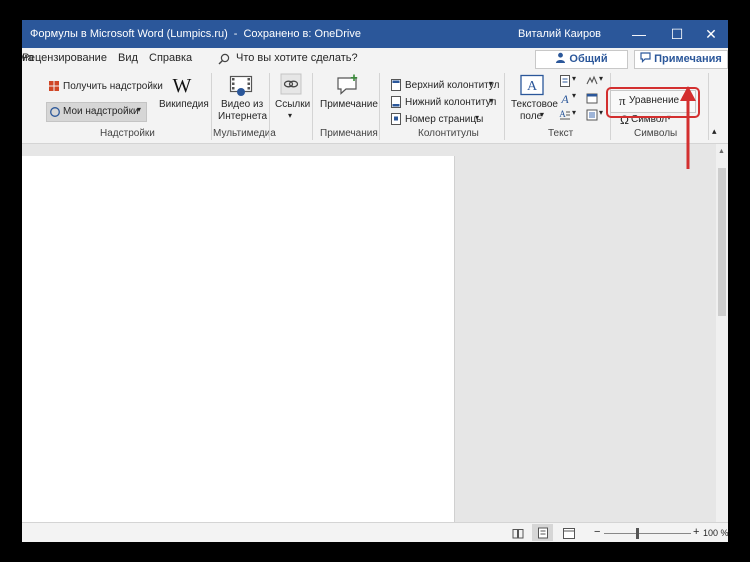 Image resolution: width=750 pixels, height=562 pixels. Describe the element at coordinates (531, 116) in the screenshot. I see `text-box-label-2: поле` at that location.